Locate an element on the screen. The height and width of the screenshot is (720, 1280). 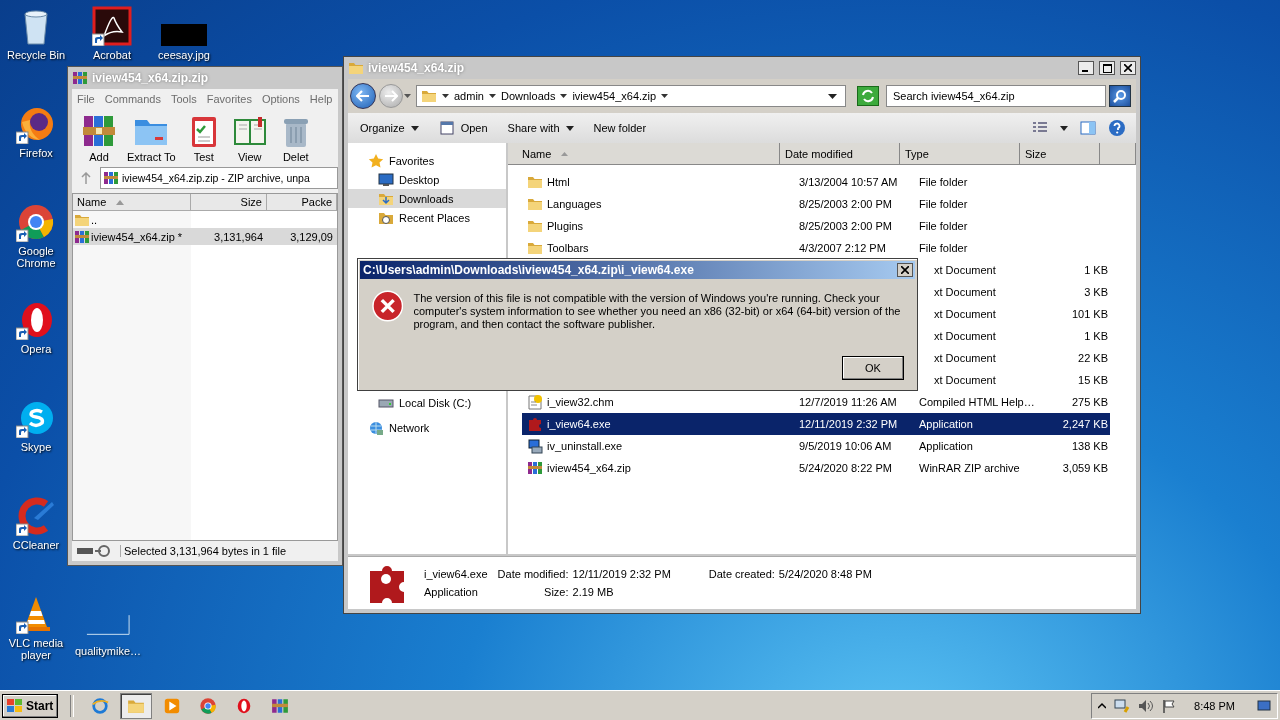
menu-item: Tools is located at coordinates (184, 99).